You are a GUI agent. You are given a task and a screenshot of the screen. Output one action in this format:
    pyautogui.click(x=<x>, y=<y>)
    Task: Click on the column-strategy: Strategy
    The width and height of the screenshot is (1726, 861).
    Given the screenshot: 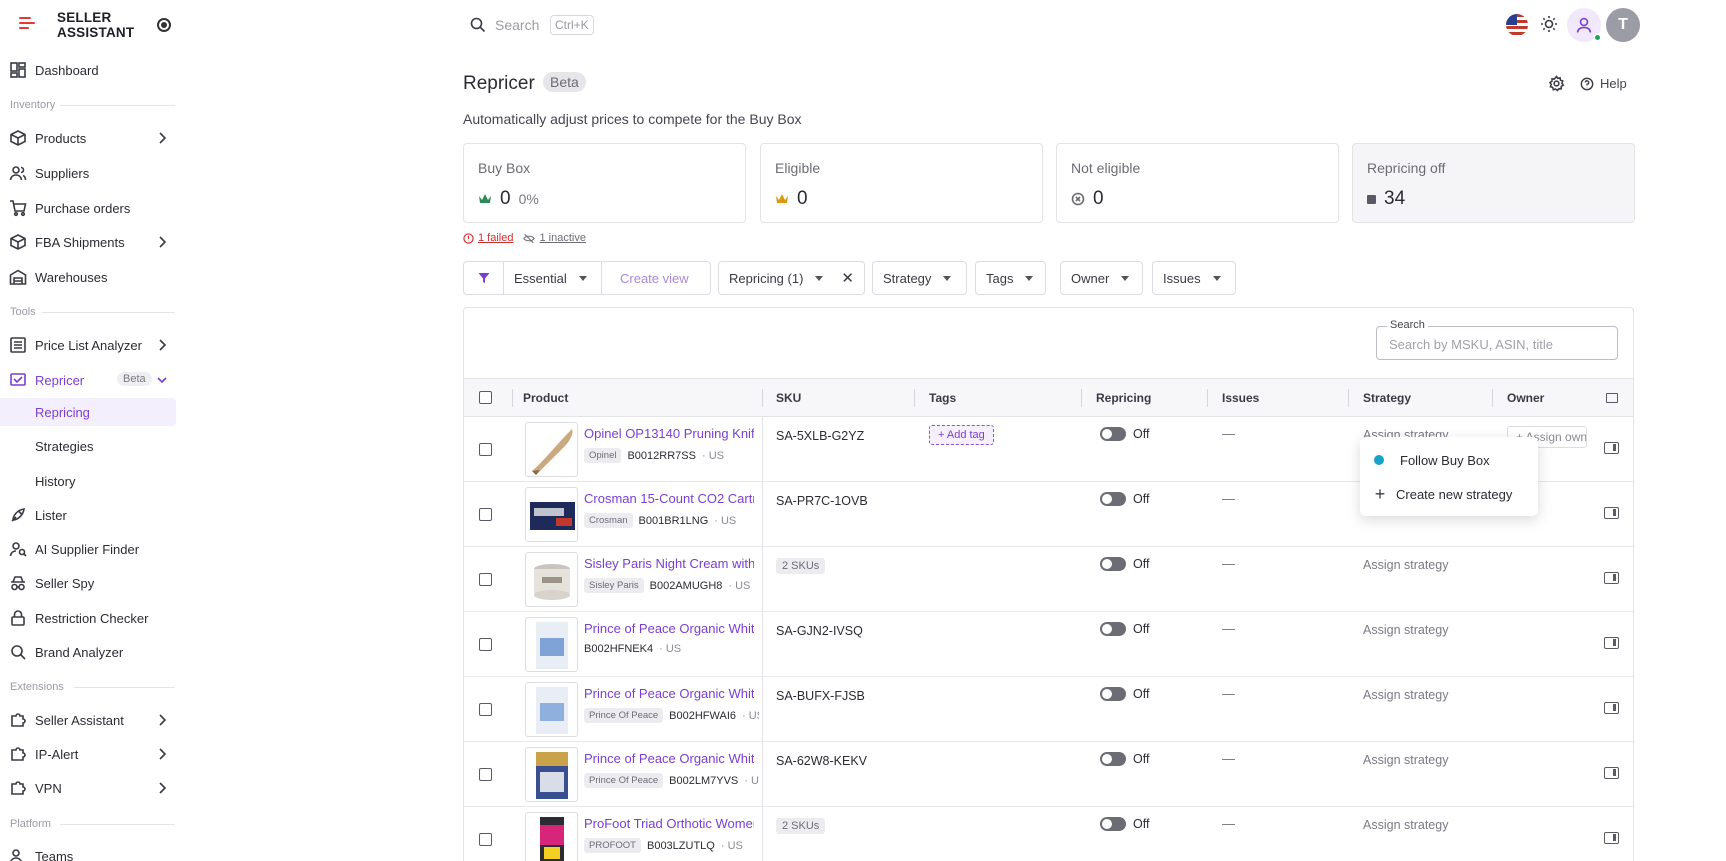 What is the action you would take?
    pyautogui.click(x=1387, y=398)
    